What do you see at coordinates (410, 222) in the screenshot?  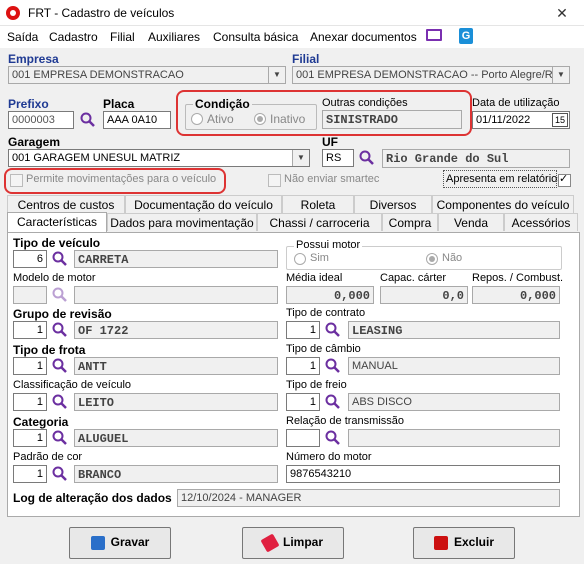 I see `tab-compra: Compra` at bounding box center [410, 222].